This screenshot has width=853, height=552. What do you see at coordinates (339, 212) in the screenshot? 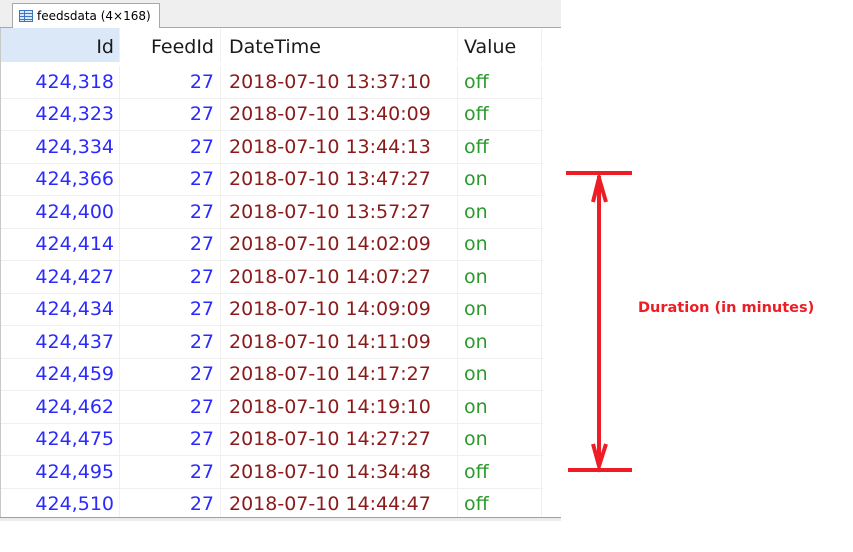
I see `datetime-cell: 2018-07-10 13:57:27` at bounding box center [339, 212].